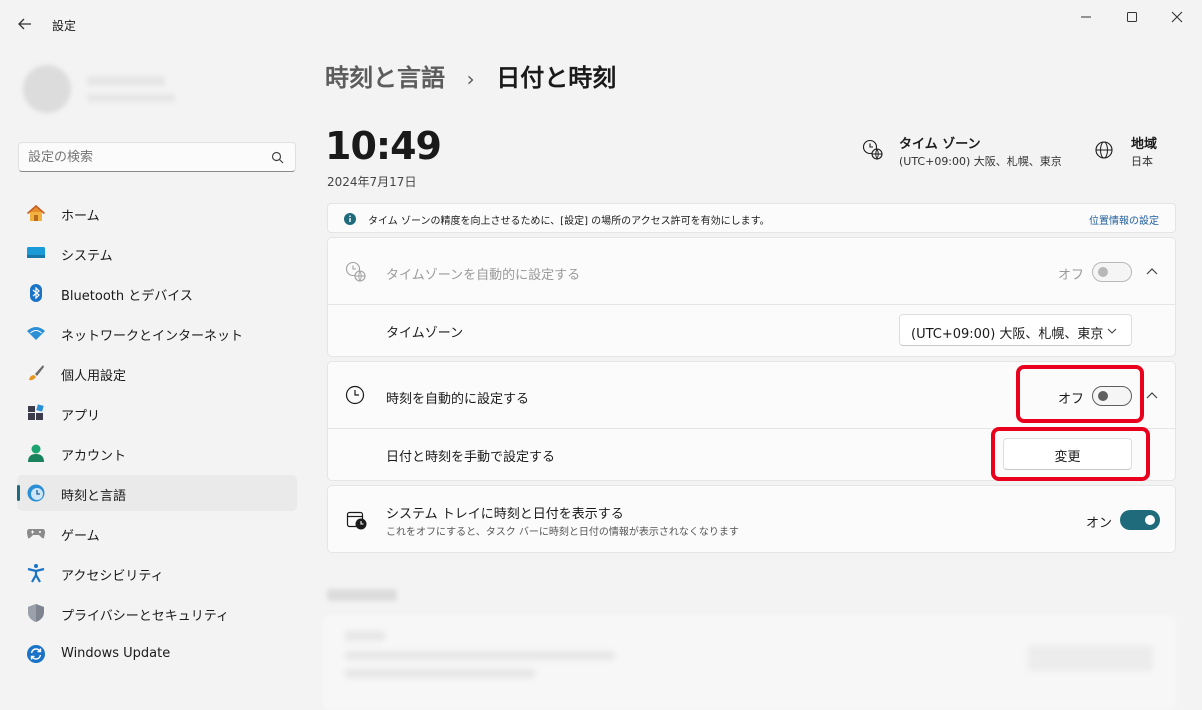  I want to click on timezone-dropdown: (UTC+09:00) 大阪、札幌、東京, so click(1015, 330).